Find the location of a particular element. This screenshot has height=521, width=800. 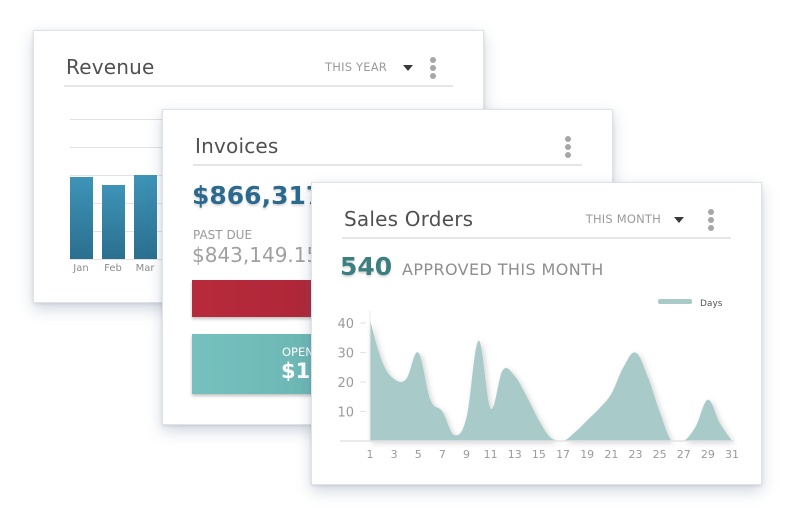

x-tick-label: 1 is located at coordinates (370, 454).